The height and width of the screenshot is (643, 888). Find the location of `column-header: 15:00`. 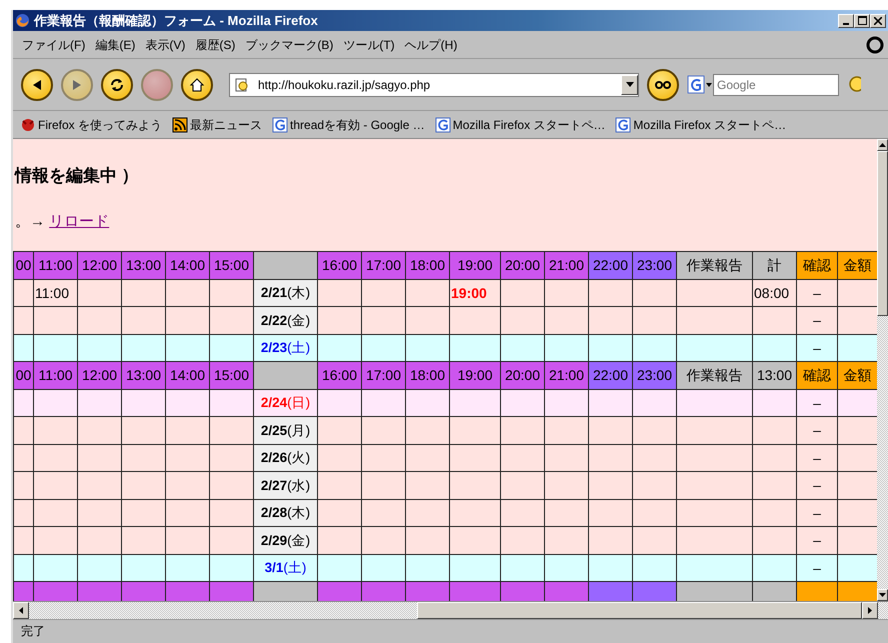

column-header: 15:00 is located at coordinates (232, 375).